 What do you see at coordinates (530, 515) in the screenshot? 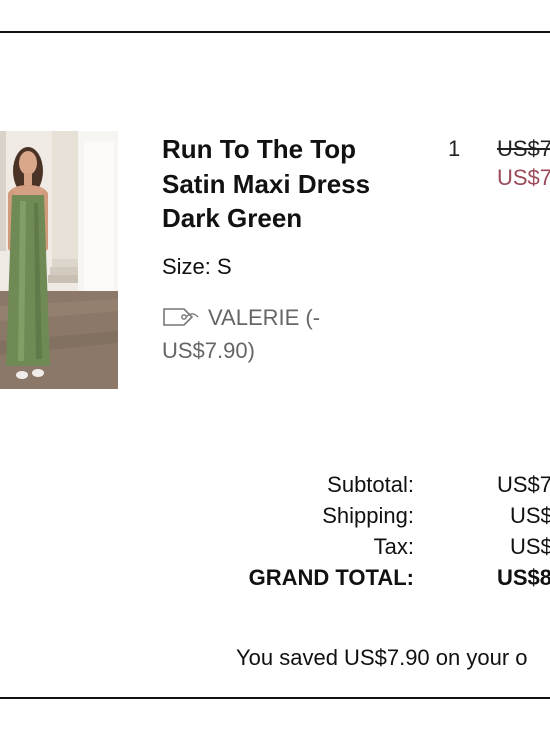
I see `shipping-value: US$` at bounding box center [530, 515].